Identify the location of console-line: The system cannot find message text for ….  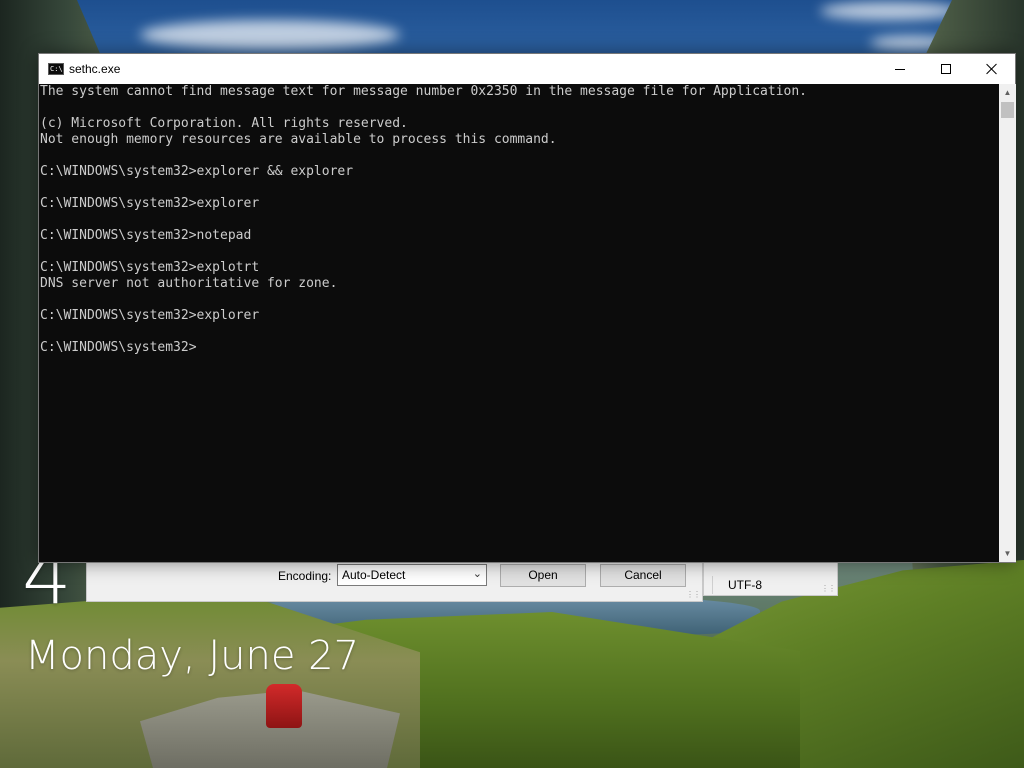
(424, 91).